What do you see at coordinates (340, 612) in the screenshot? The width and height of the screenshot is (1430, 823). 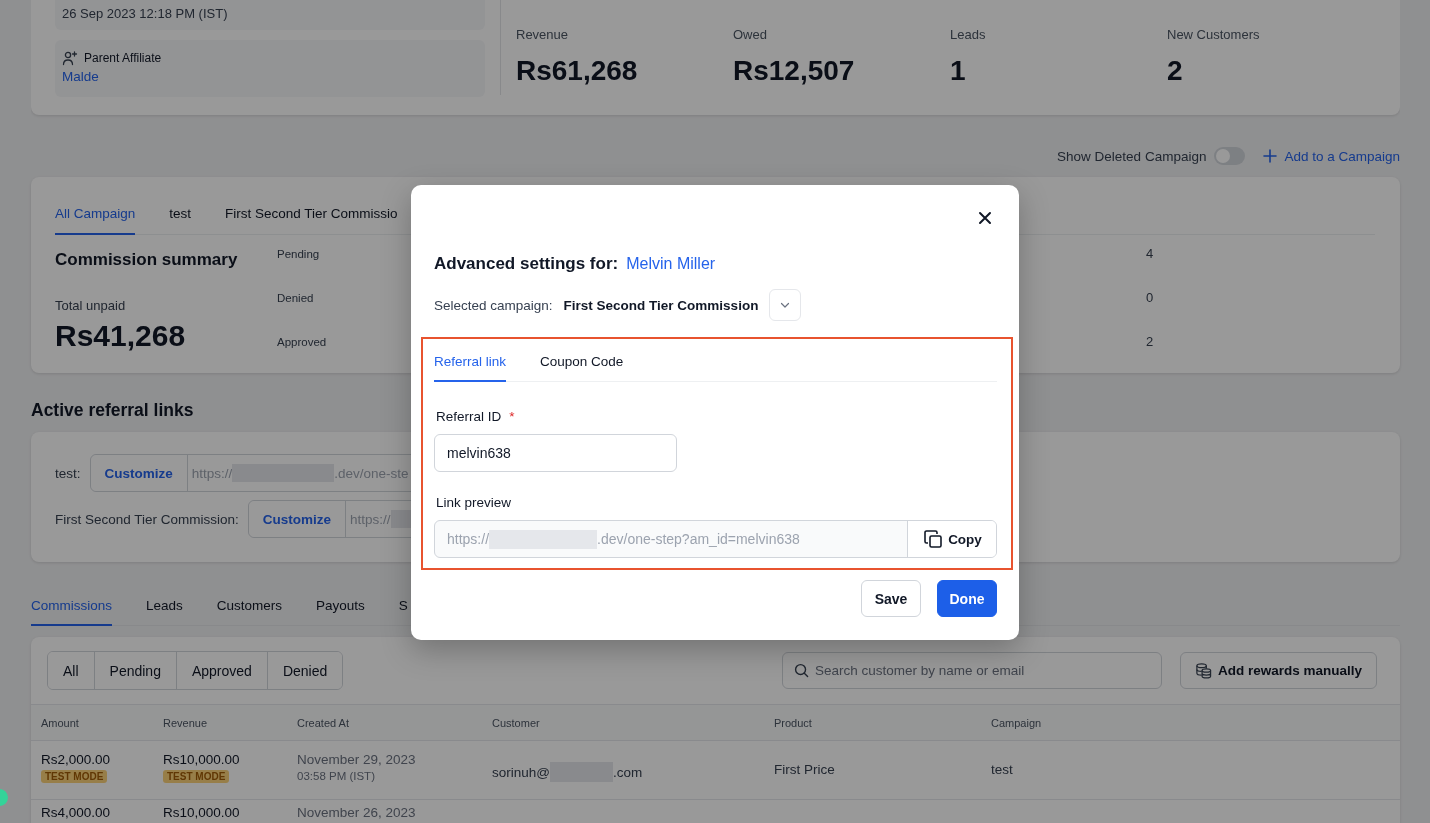 I see `section-tab: Payouts` at bounding box center [340, 612].